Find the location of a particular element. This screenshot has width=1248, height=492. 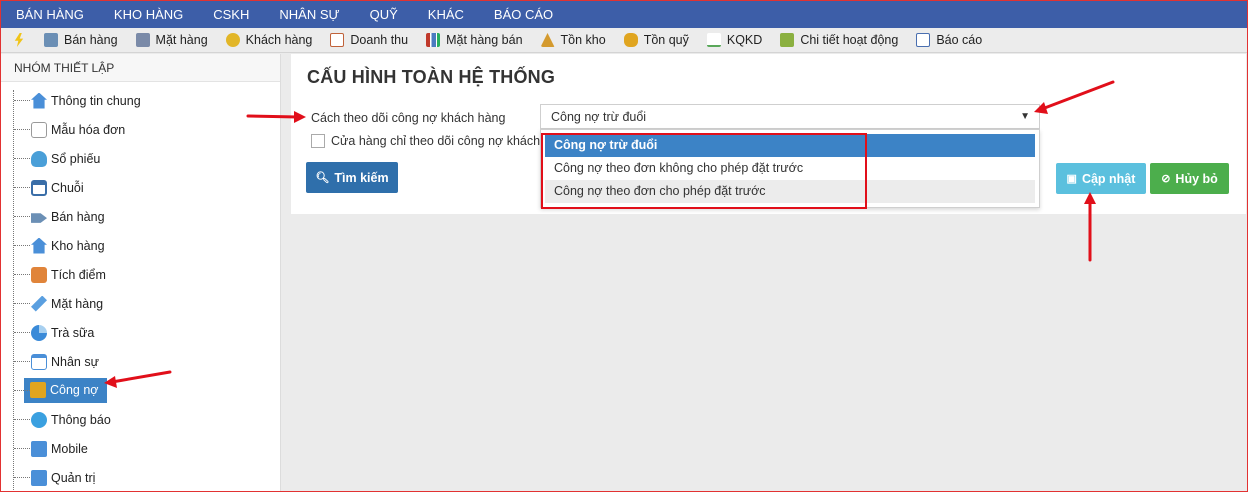

sidebar-item-label: Bán hàng is located at coordinates (78, 216).